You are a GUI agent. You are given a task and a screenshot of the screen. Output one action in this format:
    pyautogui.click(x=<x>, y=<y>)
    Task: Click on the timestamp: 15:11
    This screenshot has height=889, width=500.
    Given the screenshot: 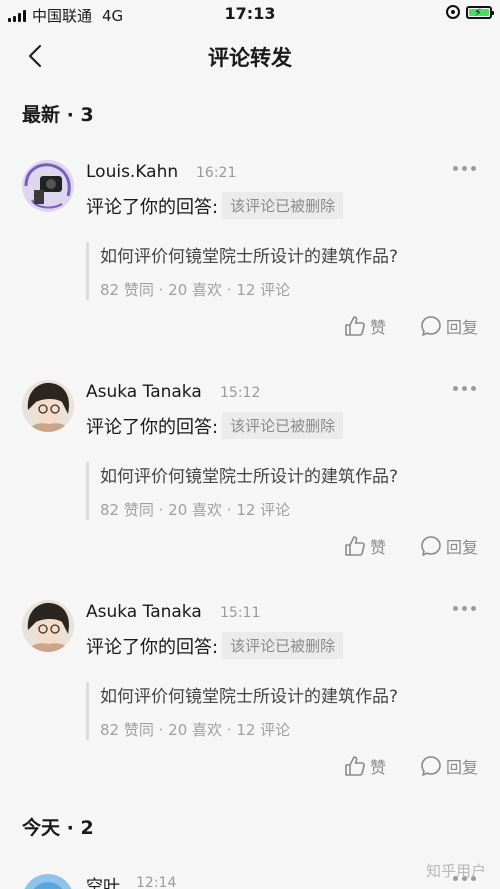 What is the action you would take?
    pyautogui.click(x=240, y=613)
    